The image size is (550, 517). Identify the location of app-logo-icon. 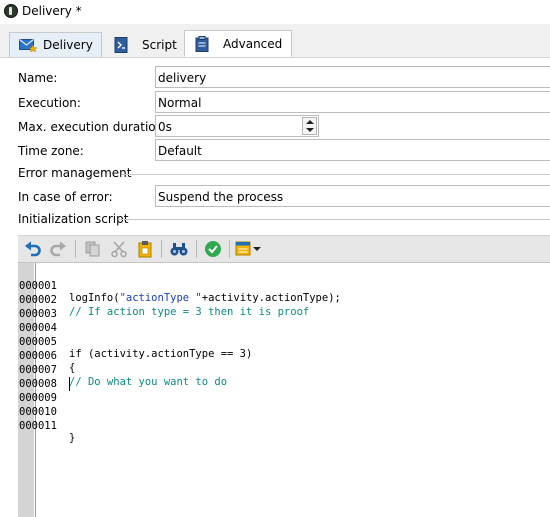
(11, 11).